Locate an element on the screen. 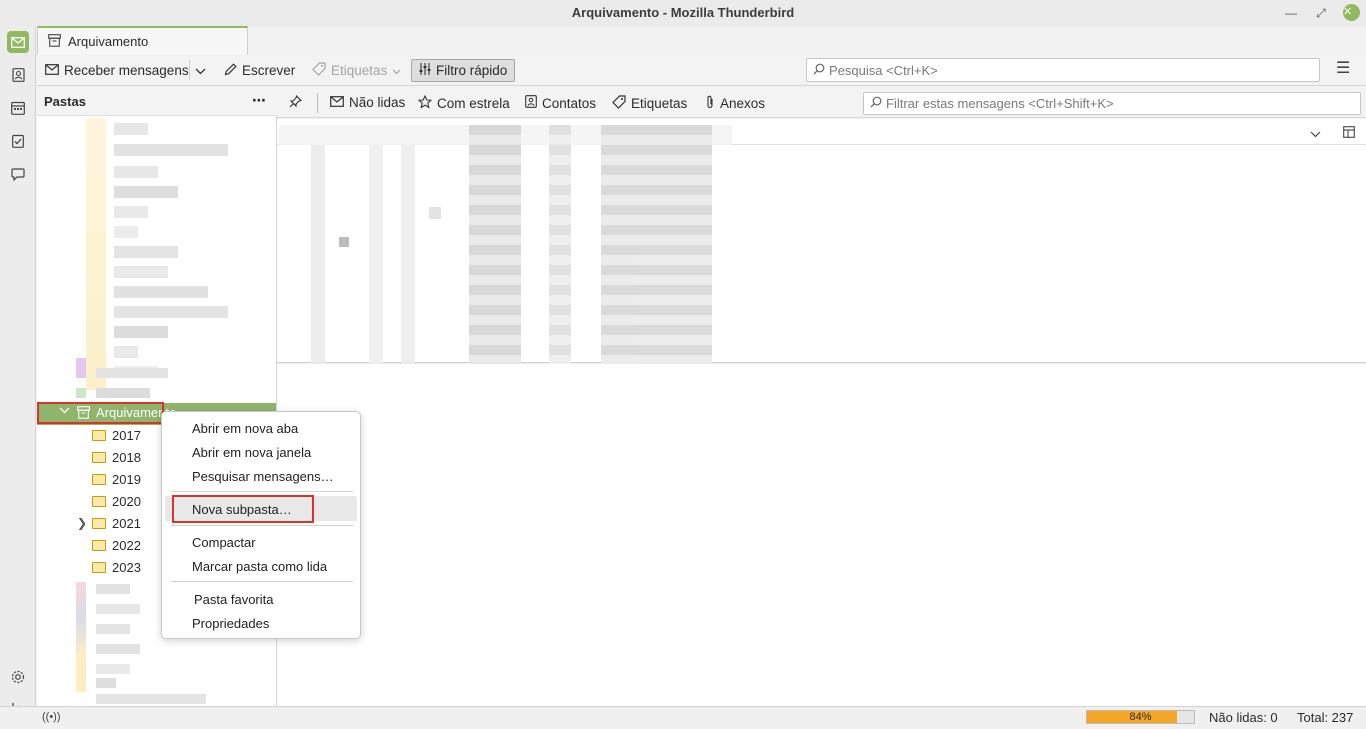 The image size is (1366, 729). quick-filter-button: Filtro rápido is located at coordinates (463, 70).